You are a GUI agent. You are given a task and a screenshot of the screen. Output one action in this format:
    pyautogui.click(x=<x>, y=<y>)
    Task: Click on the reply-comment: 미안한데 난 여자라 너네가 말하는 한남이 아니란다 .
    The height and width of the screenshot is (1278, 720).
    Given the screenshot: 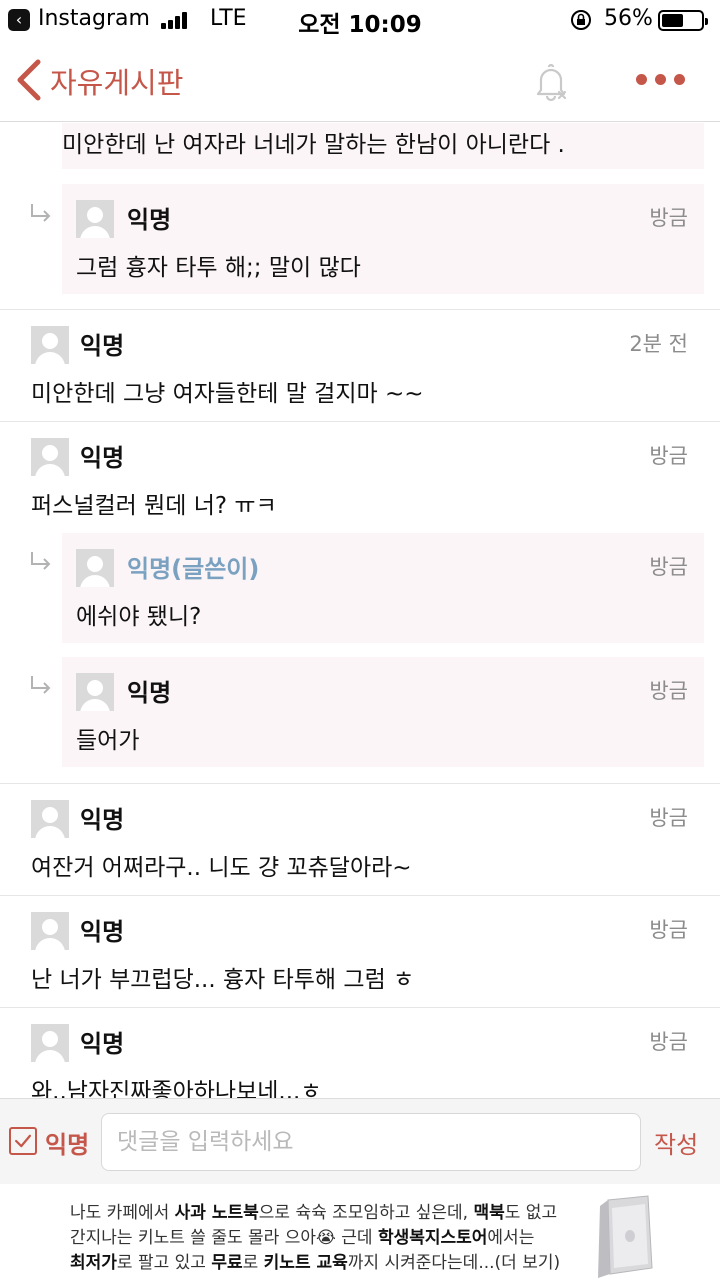 What is the action you would take?
    pyautogui.click(x=383, y=146)
    